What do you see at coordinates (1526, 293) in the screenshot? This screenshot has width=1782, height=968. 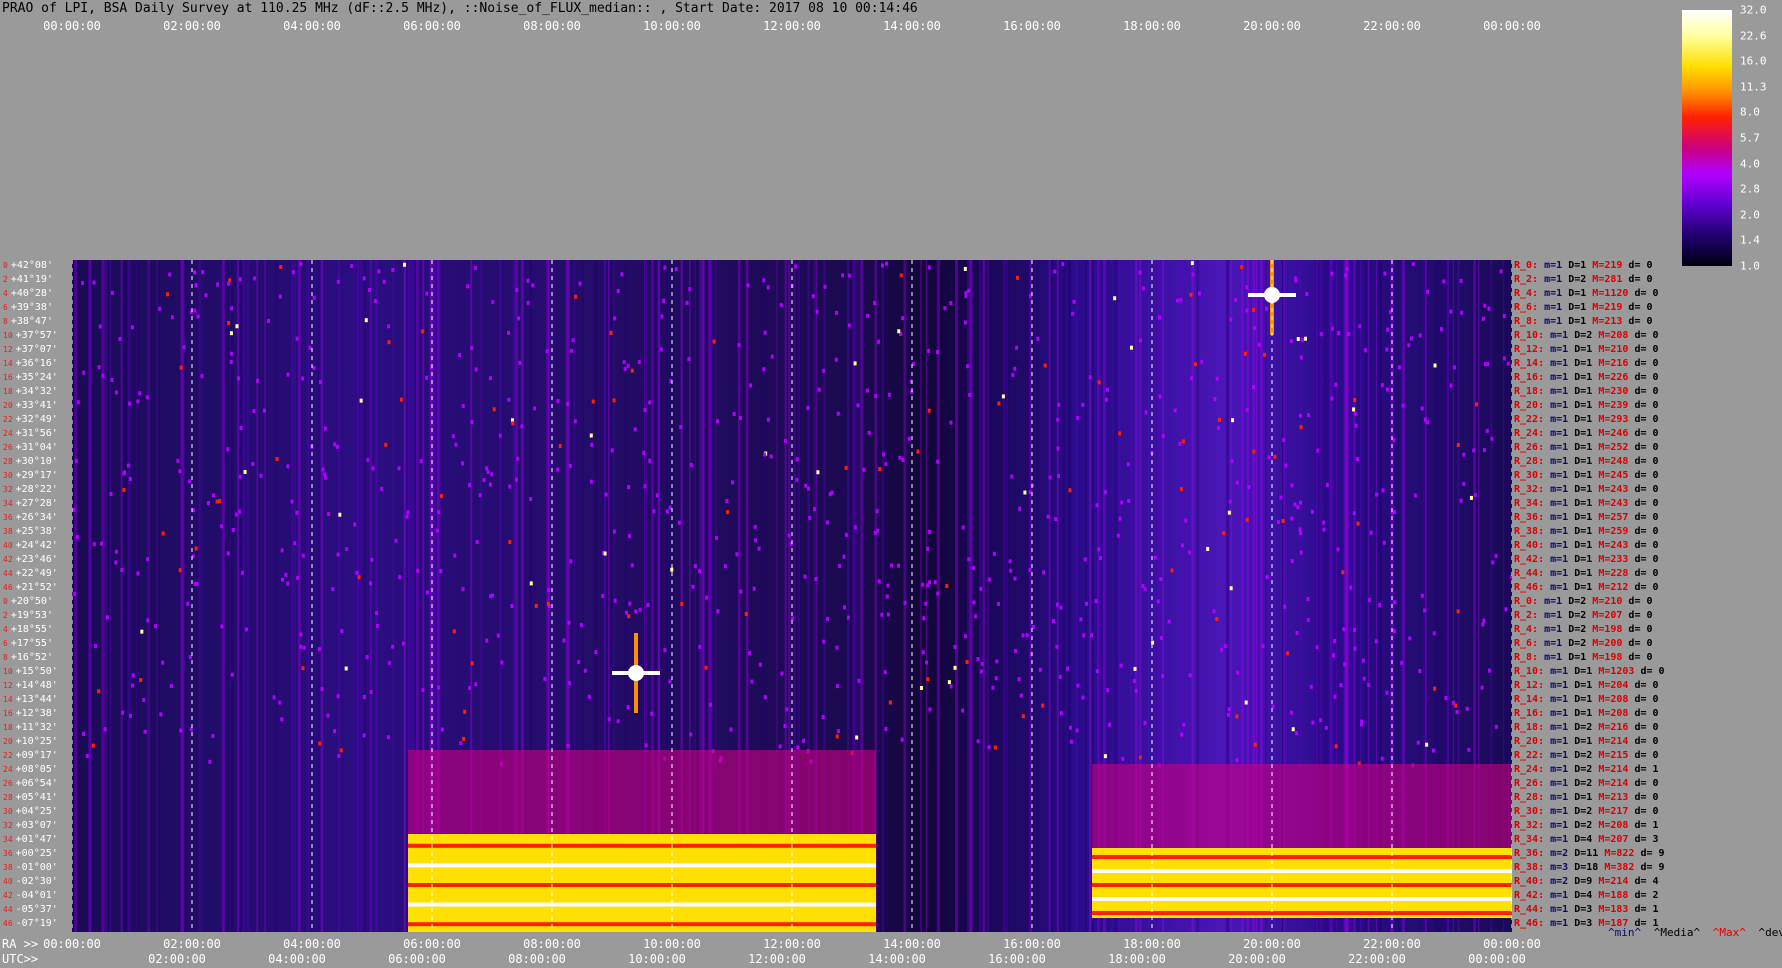 I see `stat-row-id: R_4:` at bounding box center [1526, 293].